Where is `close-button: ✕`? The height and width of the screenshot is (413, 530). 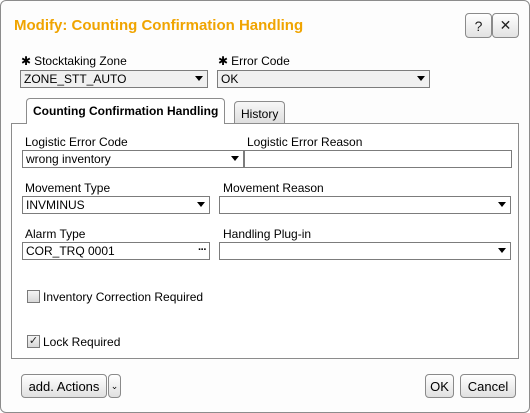
close-button: ✕ is located at coordinates (505, 25).